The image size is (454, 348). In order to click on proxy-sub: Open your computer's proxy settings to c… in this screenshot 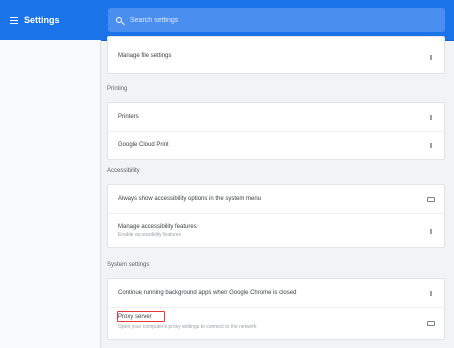, I will do `click(187, 327)`.